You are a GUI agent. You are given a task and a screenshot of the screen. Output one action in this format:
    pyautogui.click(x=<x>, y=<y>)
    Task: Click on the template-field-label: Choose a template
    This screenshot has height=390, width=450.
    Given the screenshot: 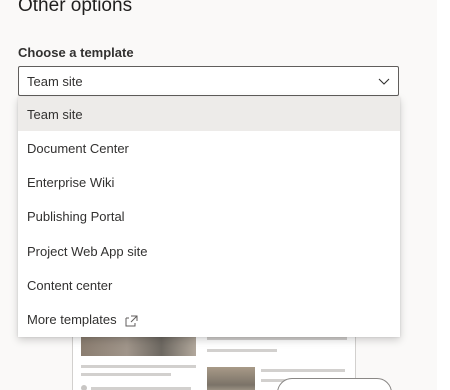 What is the action you would take?
    pyautogui.click(x=76, y=52)
    